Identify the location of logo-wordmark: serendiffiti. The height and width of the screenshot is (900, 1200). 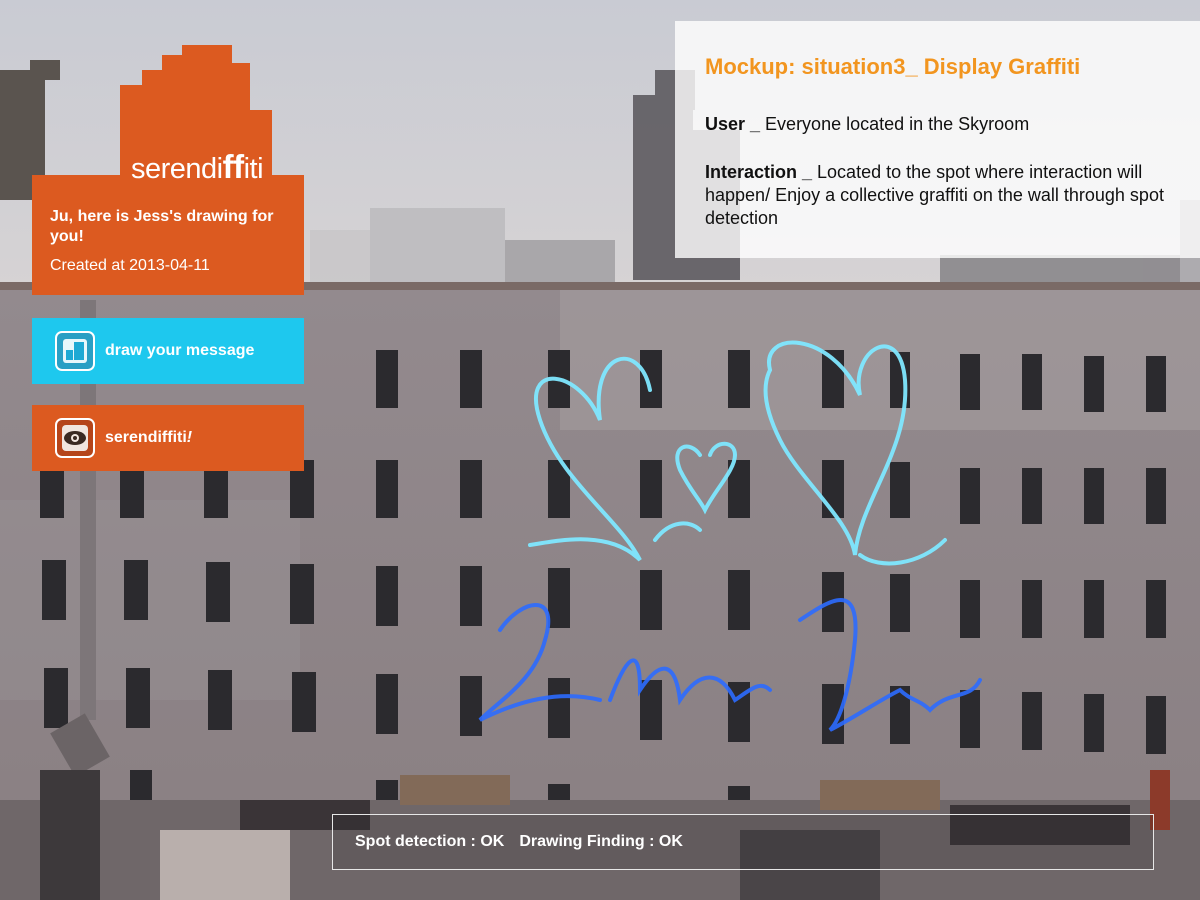
(197, 166).